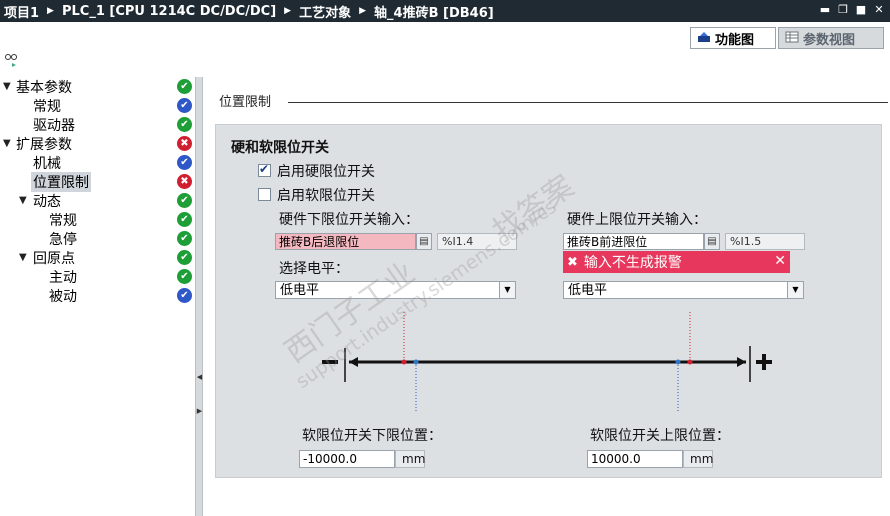  What do you see at coordinates (588, 102) in the screenshot?
I see `section-divider` at bounding box center [588, 102].